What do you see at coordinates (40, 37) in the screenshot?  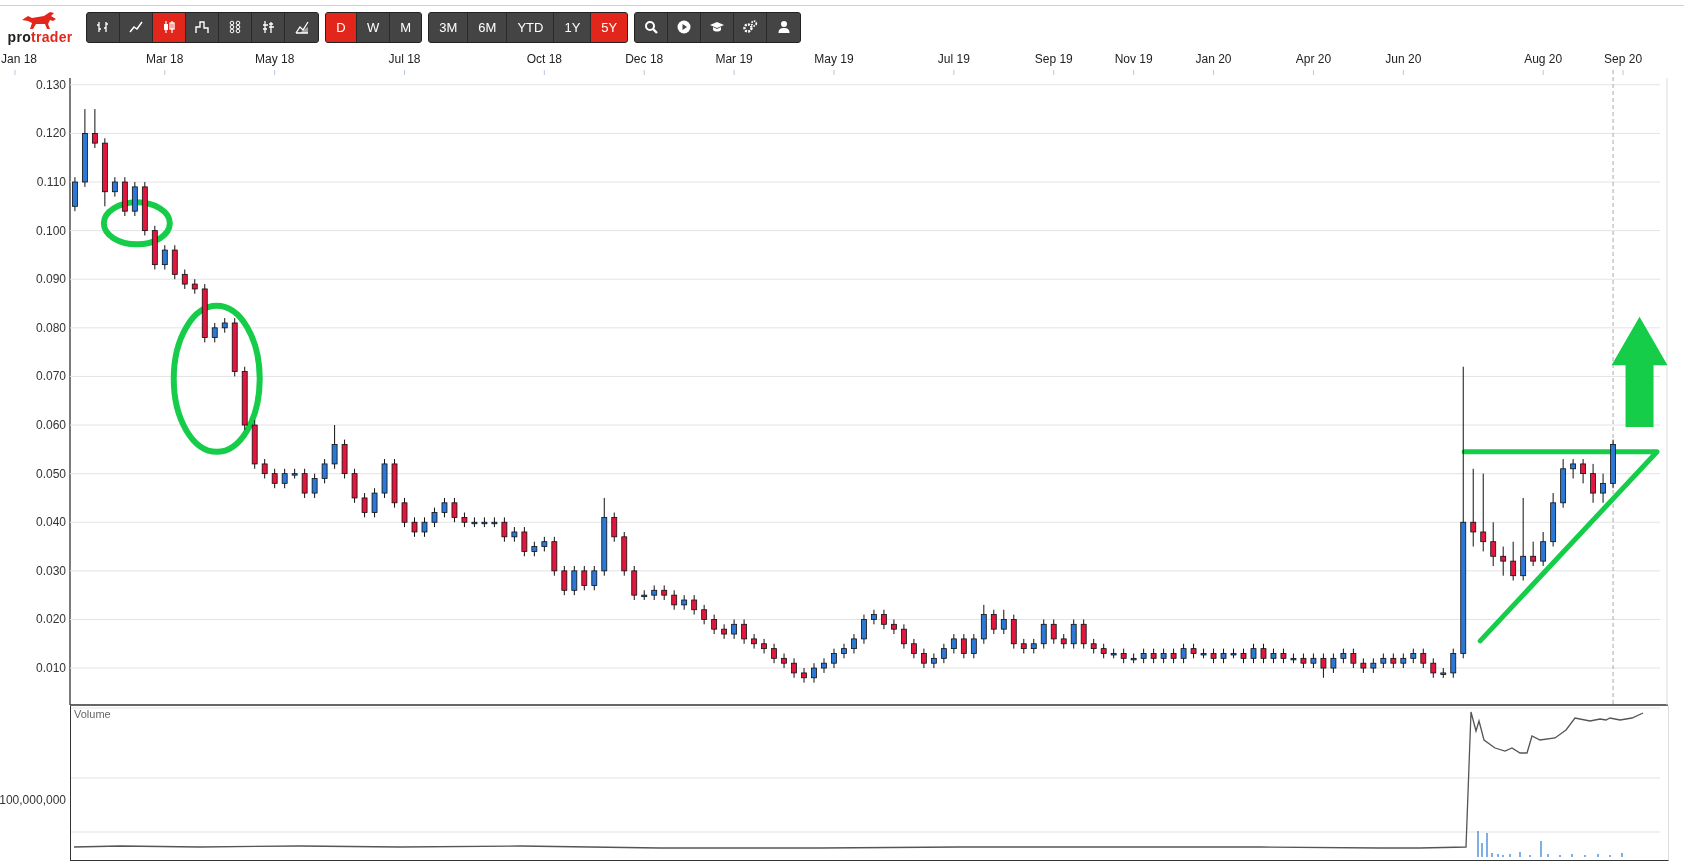 I see `logo-text: protrader` at bounding box center [40, 37].